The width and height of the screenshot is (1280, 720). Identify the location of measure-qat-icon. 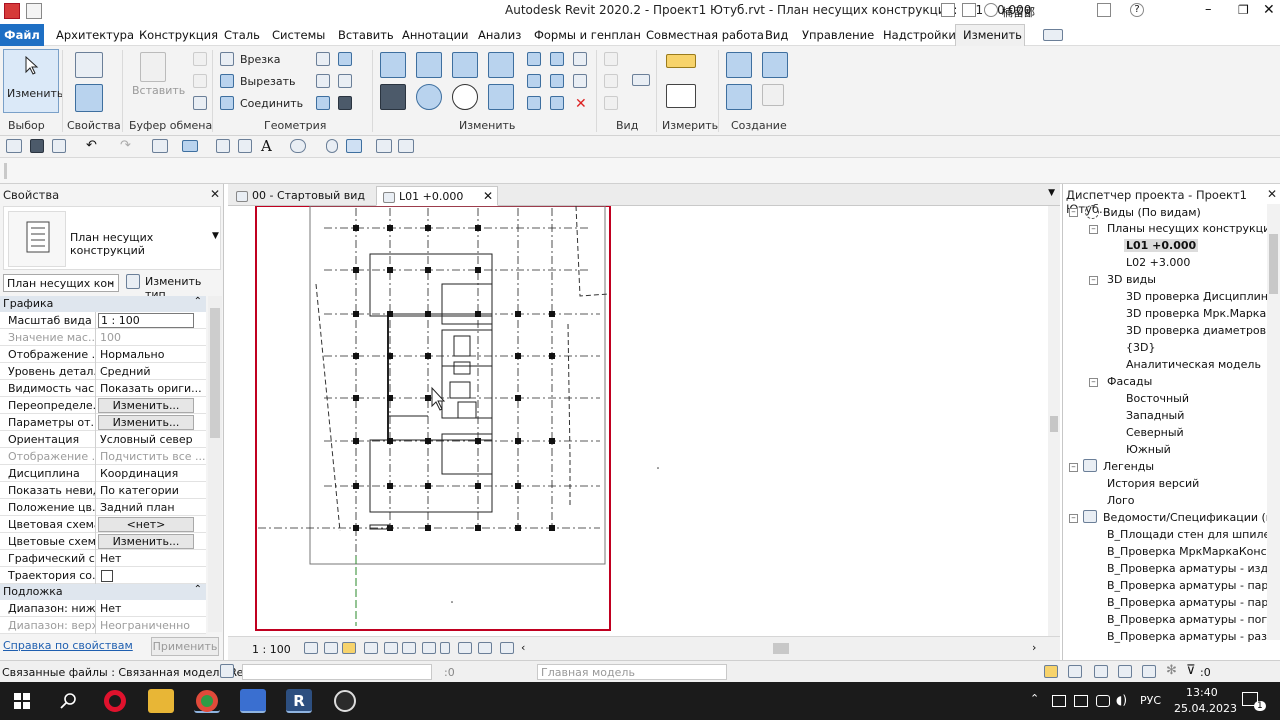
(190, 146).